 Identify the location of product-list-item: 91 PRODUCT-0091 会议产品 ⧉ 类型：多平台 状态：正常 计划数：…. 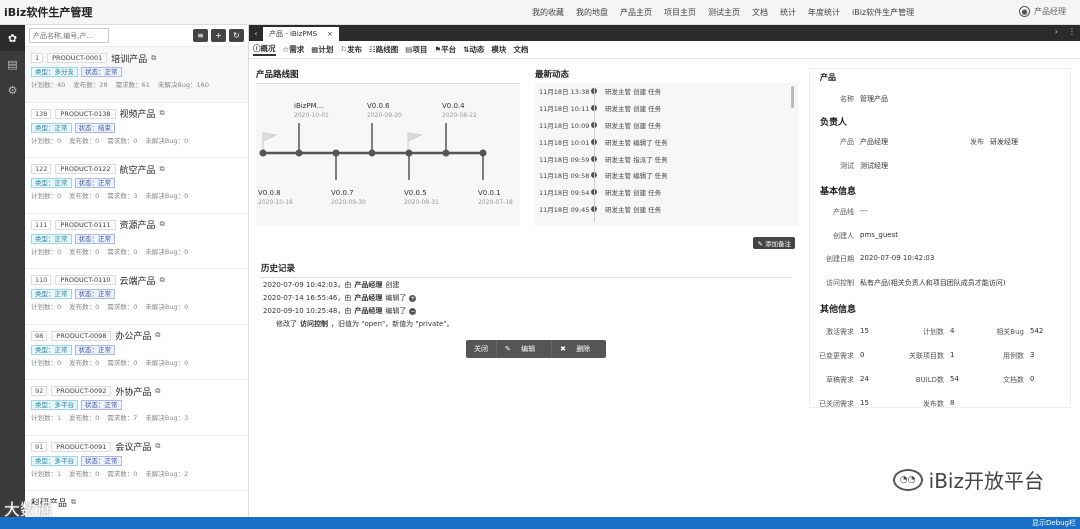
(136, 463).